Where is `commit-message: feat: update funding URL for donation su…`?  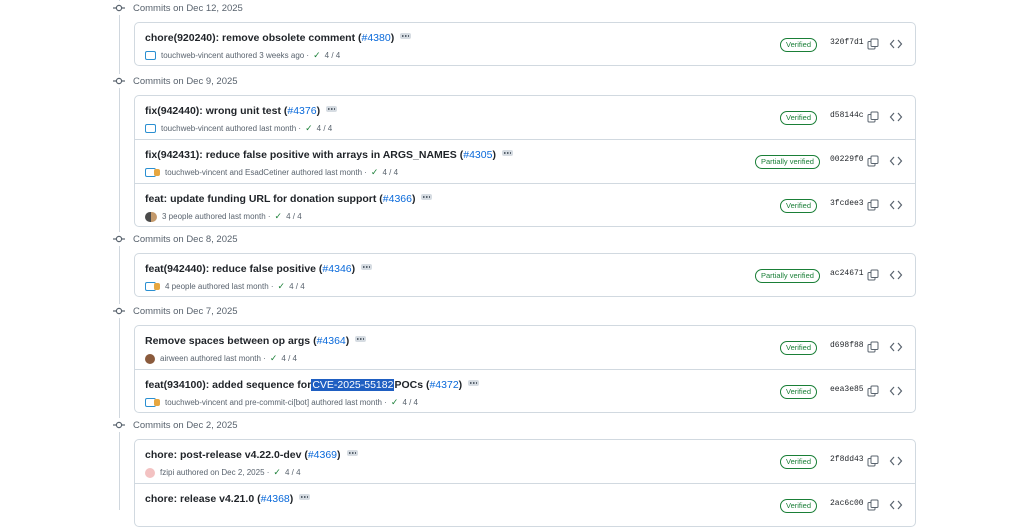 commit-message: feat: update funding URL for donation su… is located at coordinates (264, 199).